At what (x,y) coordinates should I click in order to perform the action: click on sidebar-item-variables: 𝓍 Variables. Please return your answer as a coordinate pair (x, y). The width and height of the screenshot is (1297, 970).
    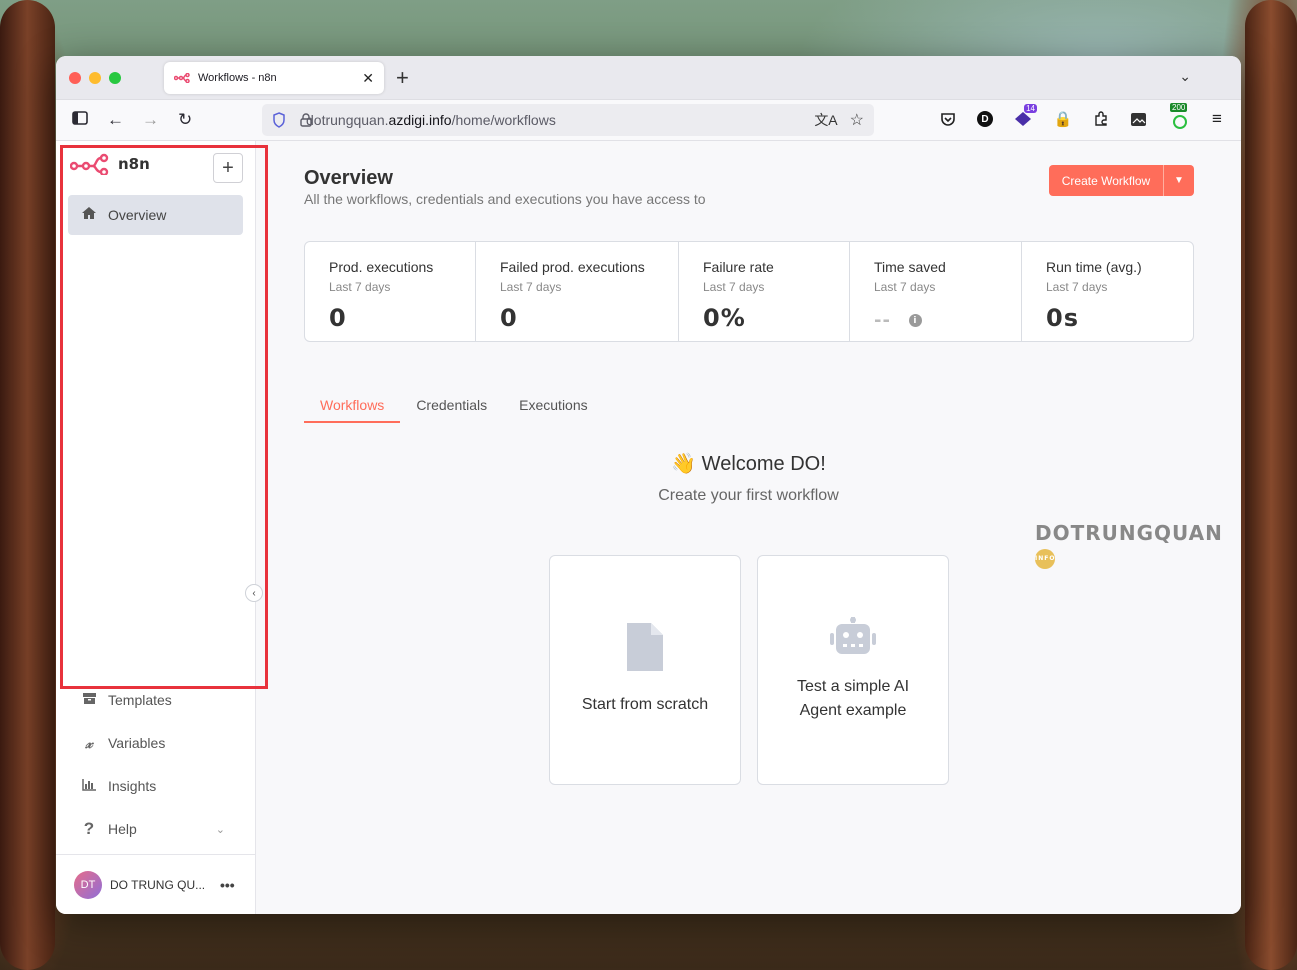
    Looking at the image, I should click on (155, 743).